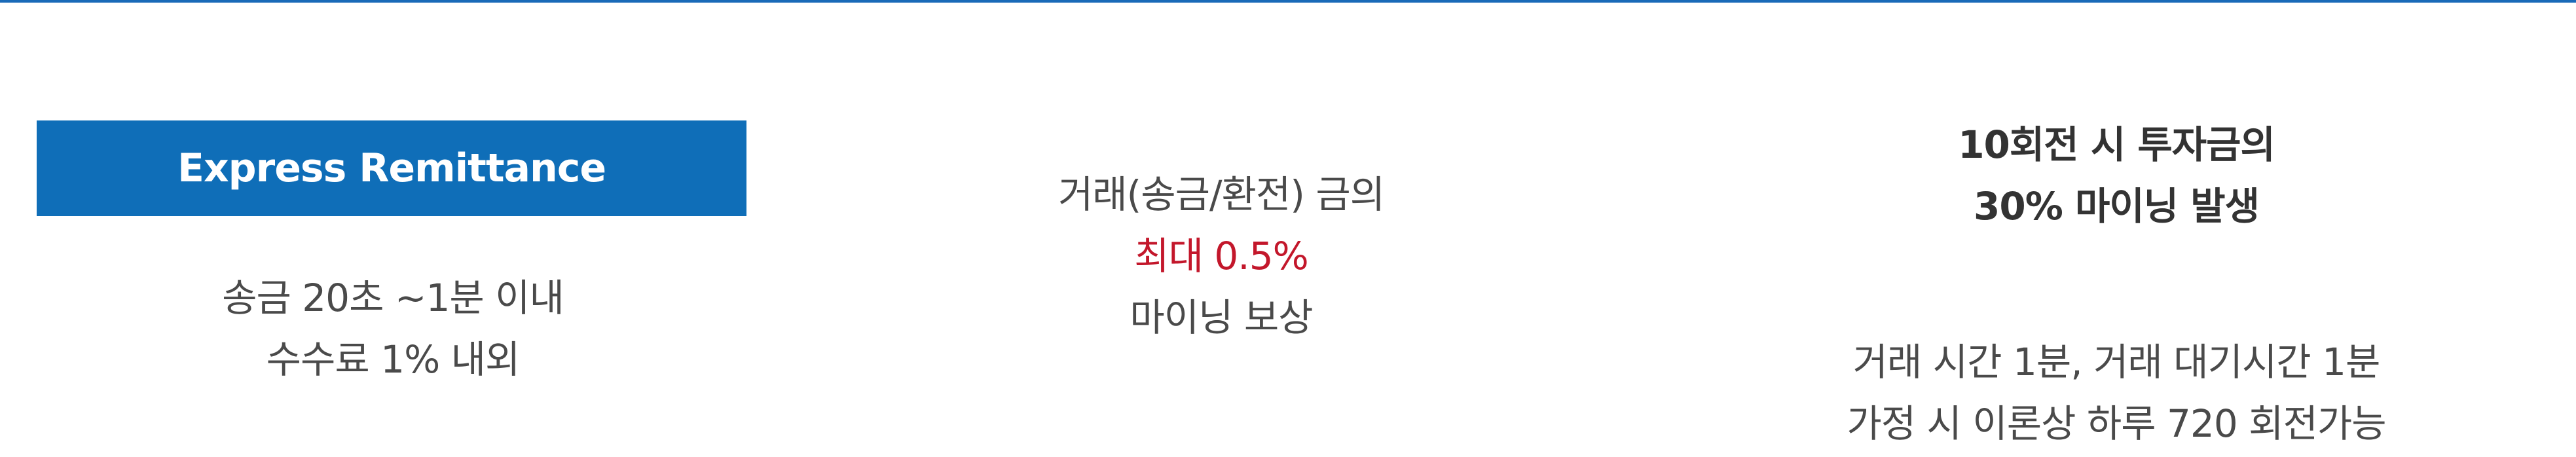  What do you see at coordinates (2116, 206) in the screenshot?
I see `rotation-headline-line-2: 30% 마이닝 발생` at bounding box center [2116, 206].